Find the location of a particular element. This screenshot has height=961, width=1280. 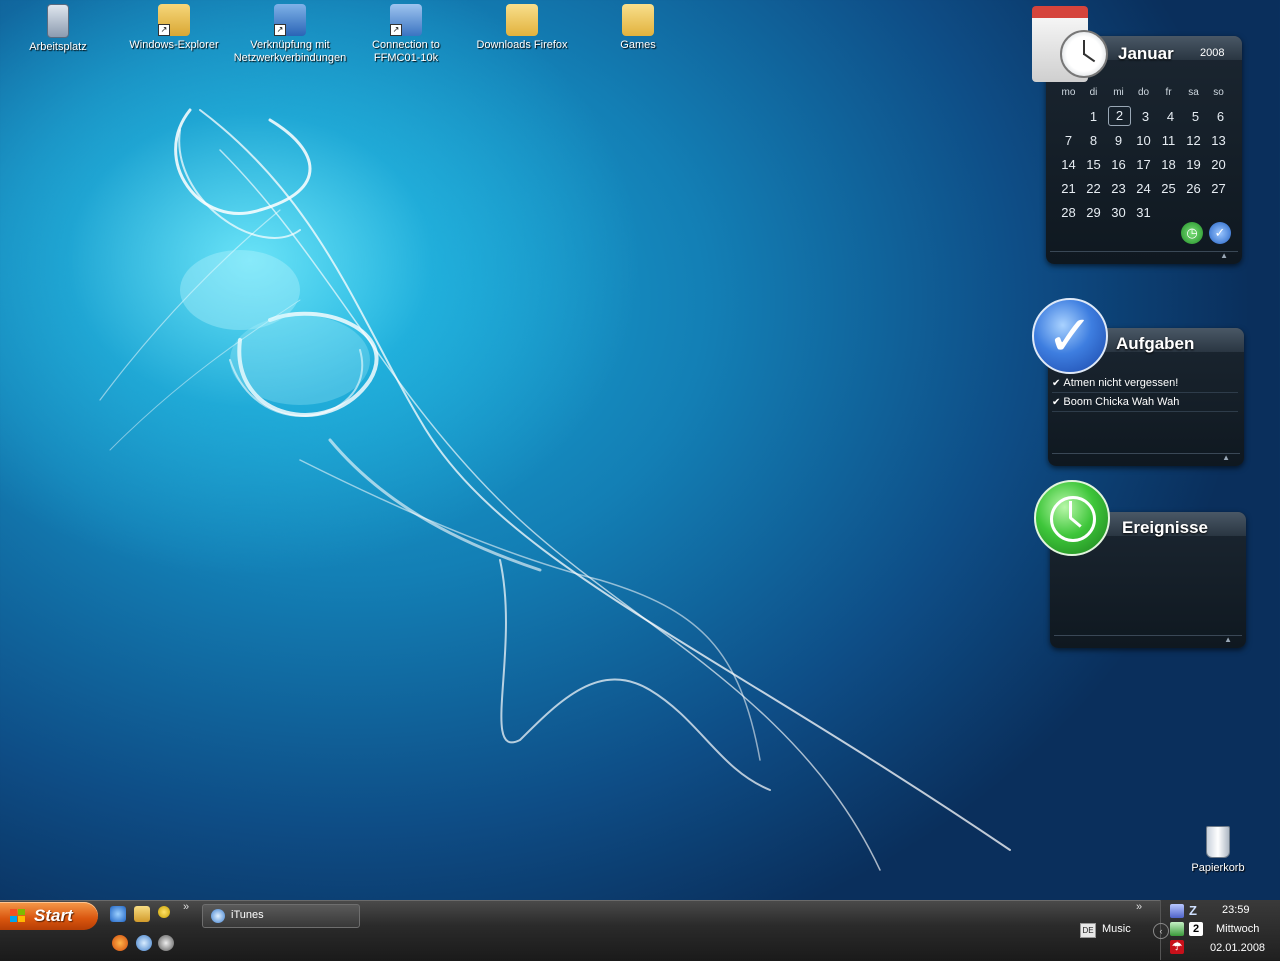

weekday-label: do is located at coordinates (1143, 92).